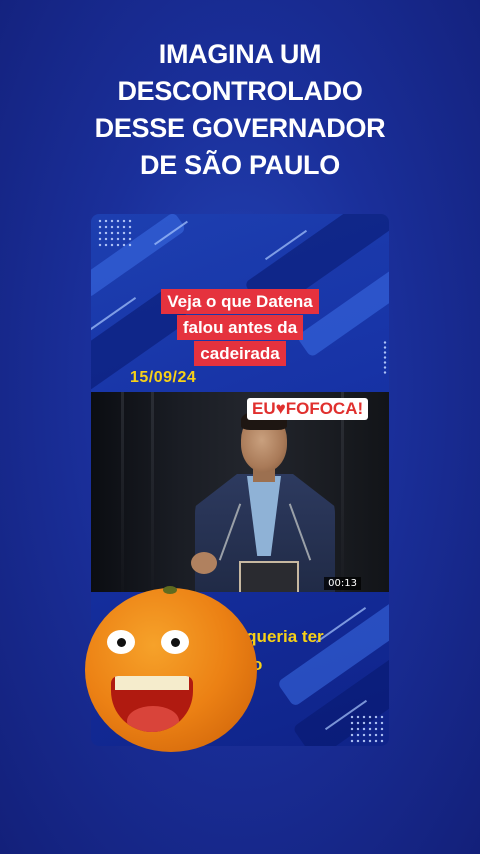 Image resolution: width=480 pixels, height=854 pixels. I want to click on headline-line-4: DE SÃO PAULO, so click(240, 165).